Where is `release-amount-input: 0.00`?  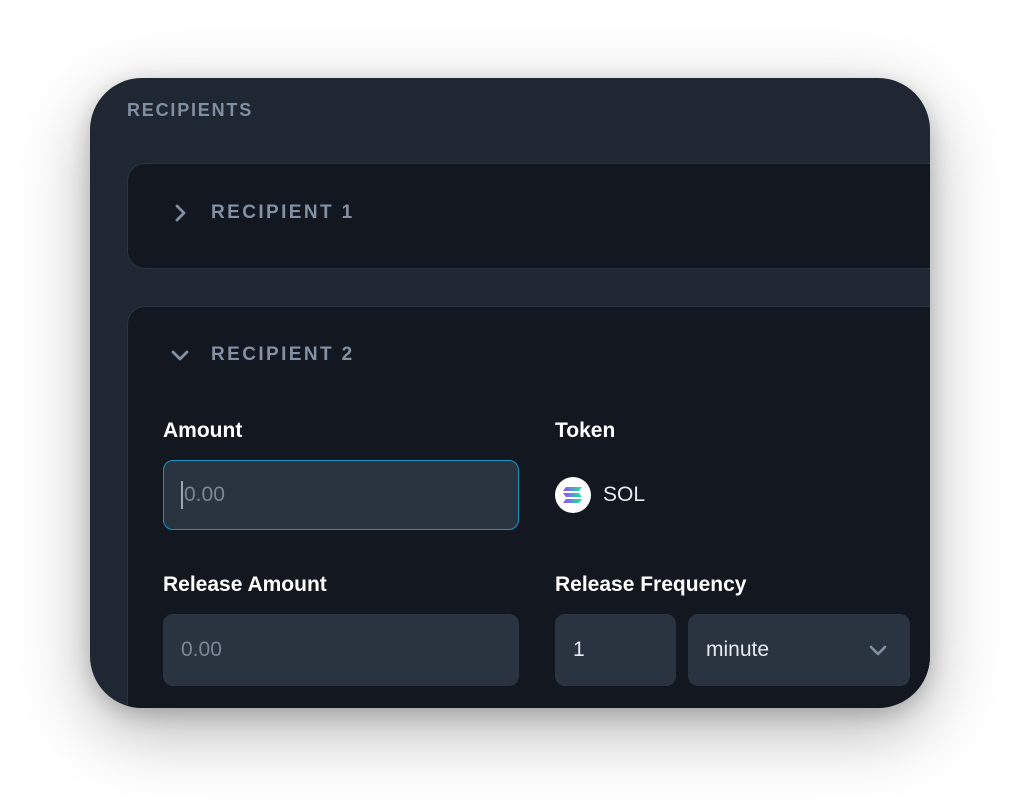 release-amount-input: 0.00 is located at coordinates (341, 650).